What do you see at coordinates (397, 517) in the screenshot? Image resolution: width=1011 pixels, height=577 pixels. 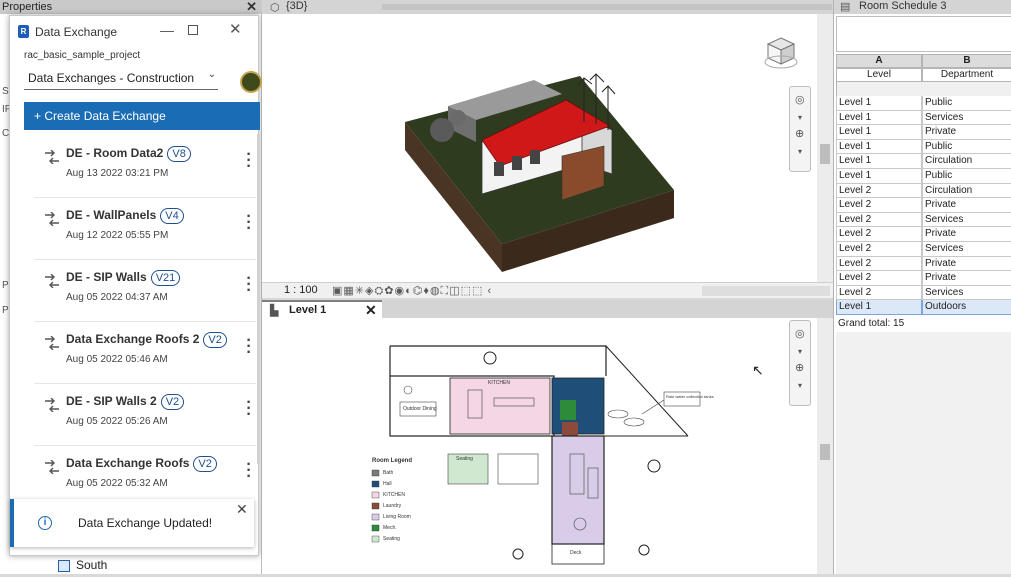 I see `legend-item: Living Room` at bounding box center [397, 517].